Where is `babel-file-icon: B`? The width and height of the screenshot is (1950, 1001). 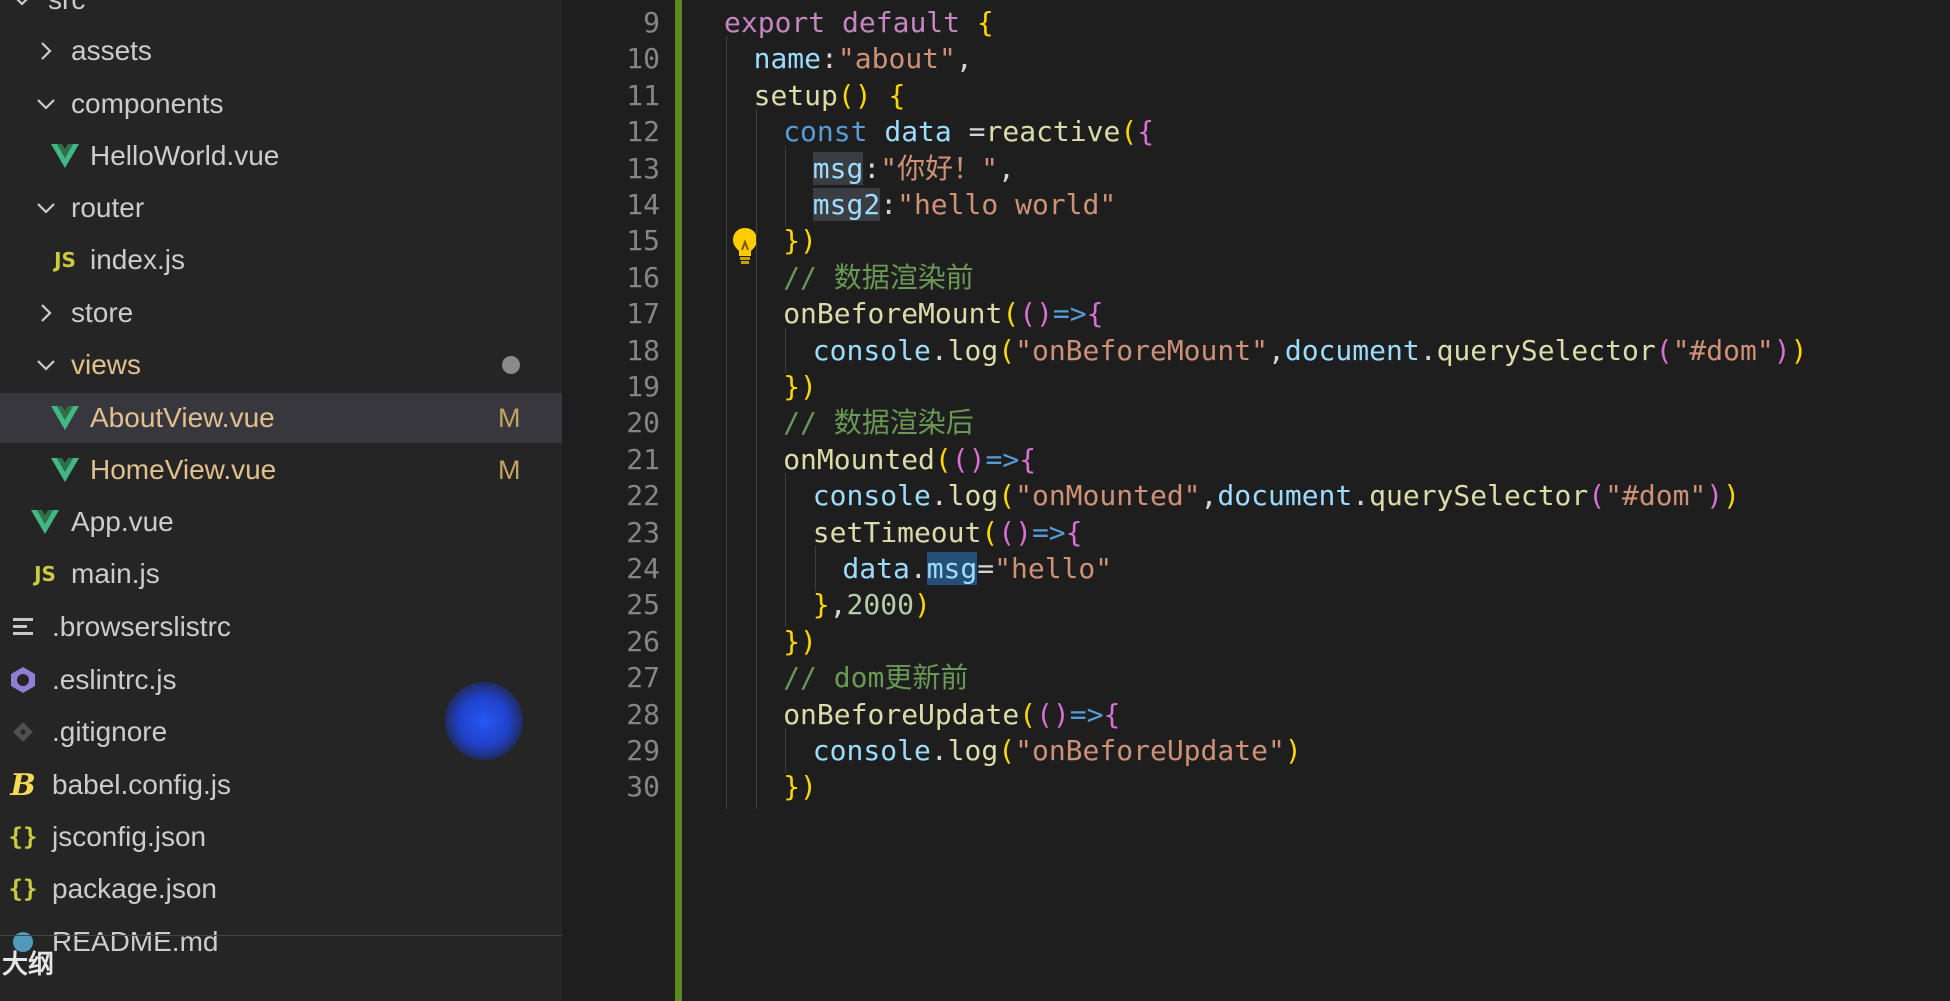
babel-file-icon: B is located at coordinates (23, 785).